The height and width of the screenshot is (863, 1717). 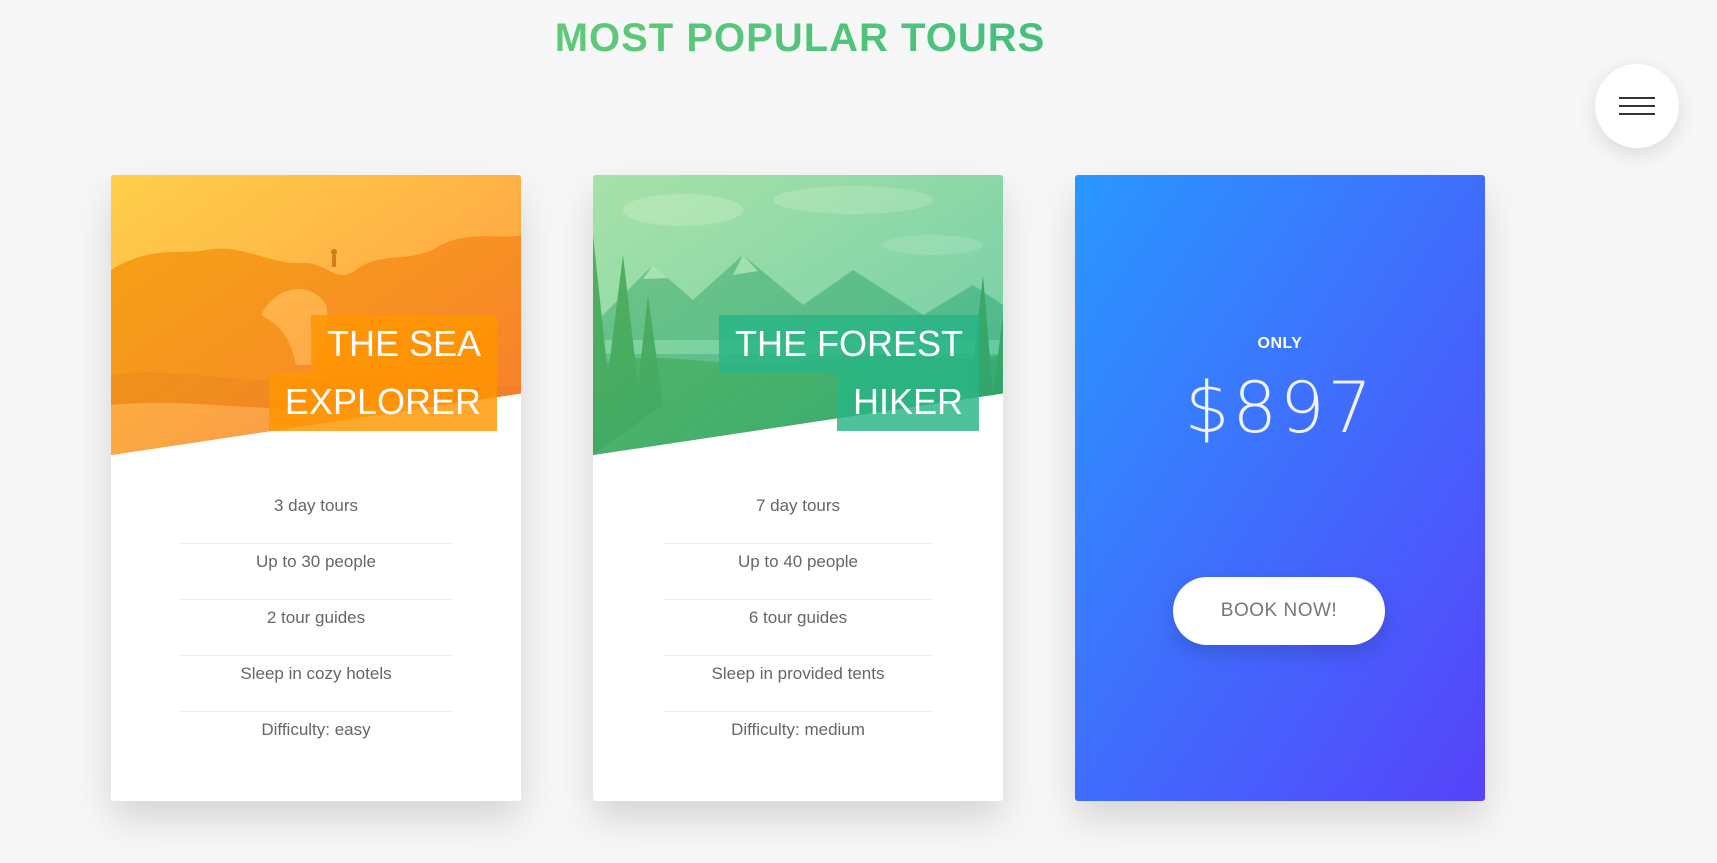 I want to click on detail-item: Up to 30 people, so click(x=316, y=572).